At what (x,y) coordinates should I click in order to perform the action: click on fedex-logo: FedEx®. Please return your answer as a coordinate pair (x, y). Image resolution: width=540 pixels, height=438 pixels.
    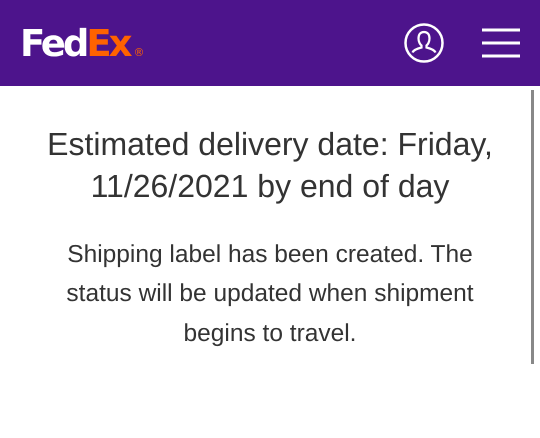
    Looking at the image, I should click on (82, 43).